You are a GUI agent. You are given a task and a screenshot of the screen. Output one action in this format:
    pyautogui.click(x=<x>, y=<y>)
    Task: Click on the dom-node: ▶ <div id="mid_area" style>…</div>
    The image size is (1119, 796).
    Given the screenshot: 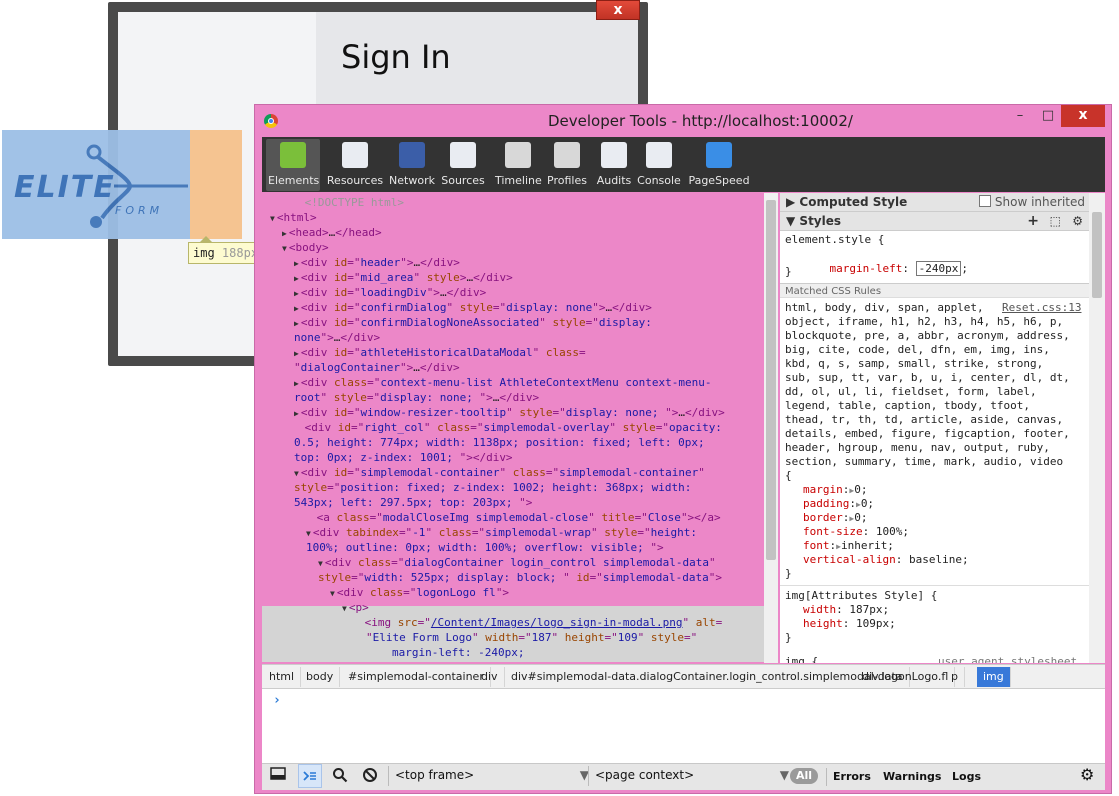 What is the action you would take?
    pyautogui.click(x=513, y=278)
    